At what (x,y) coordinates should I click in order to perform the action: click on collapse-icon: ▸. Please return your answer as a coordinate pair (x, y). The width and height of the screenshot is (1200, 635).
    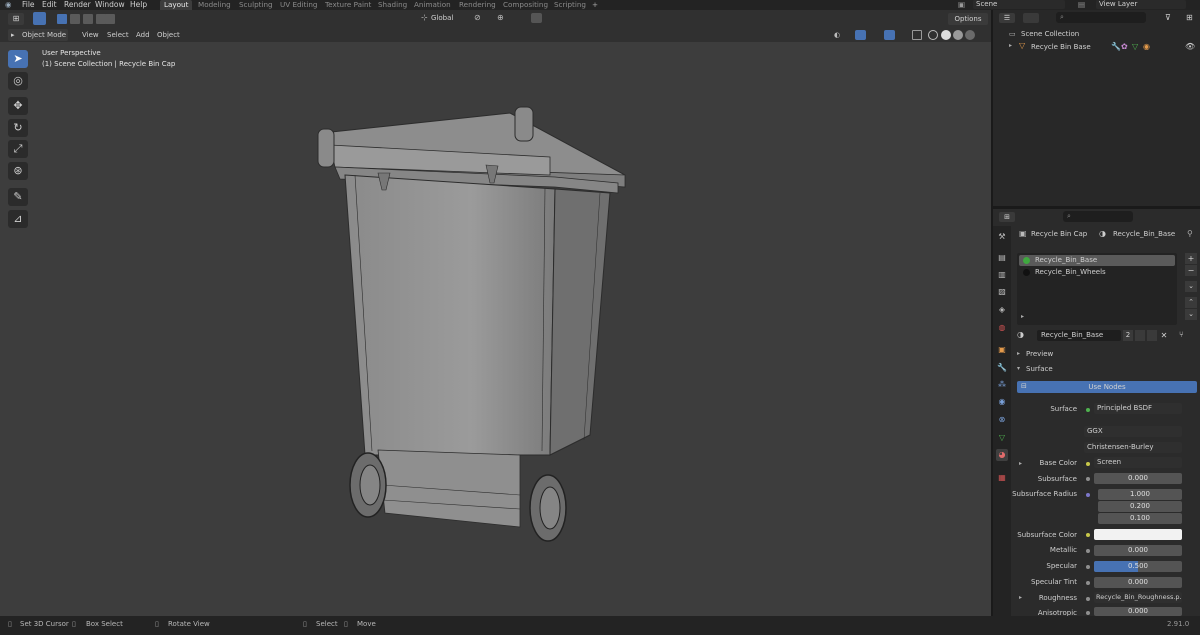
    Looking at the image, I should click on (1018, 353).